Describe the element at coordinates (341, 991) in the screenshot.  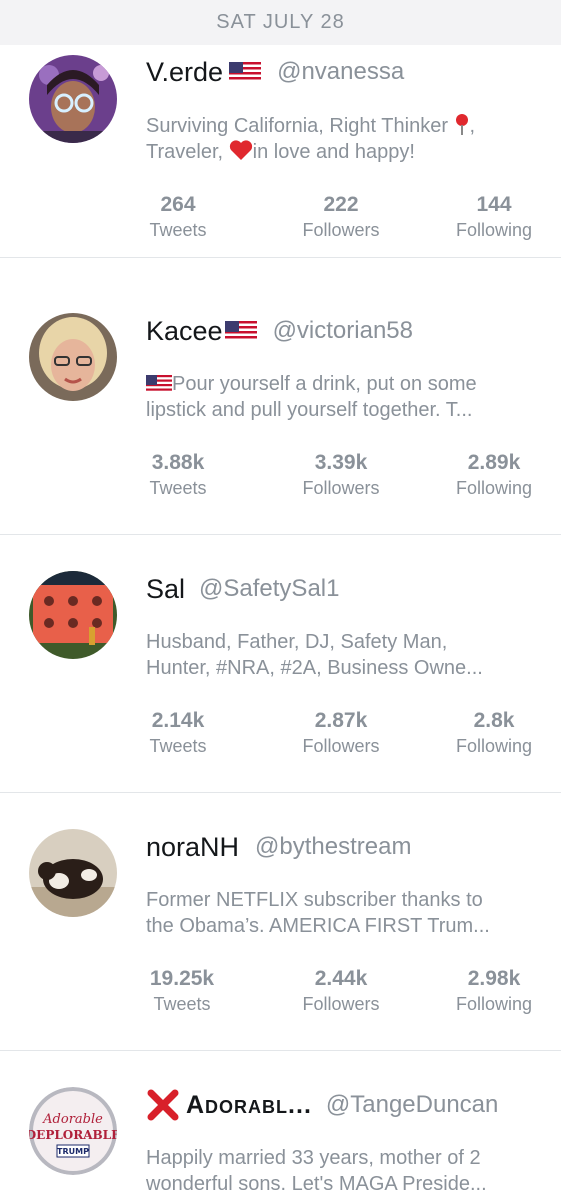
I see `followers-stat: 2.44k Followers` at that location.